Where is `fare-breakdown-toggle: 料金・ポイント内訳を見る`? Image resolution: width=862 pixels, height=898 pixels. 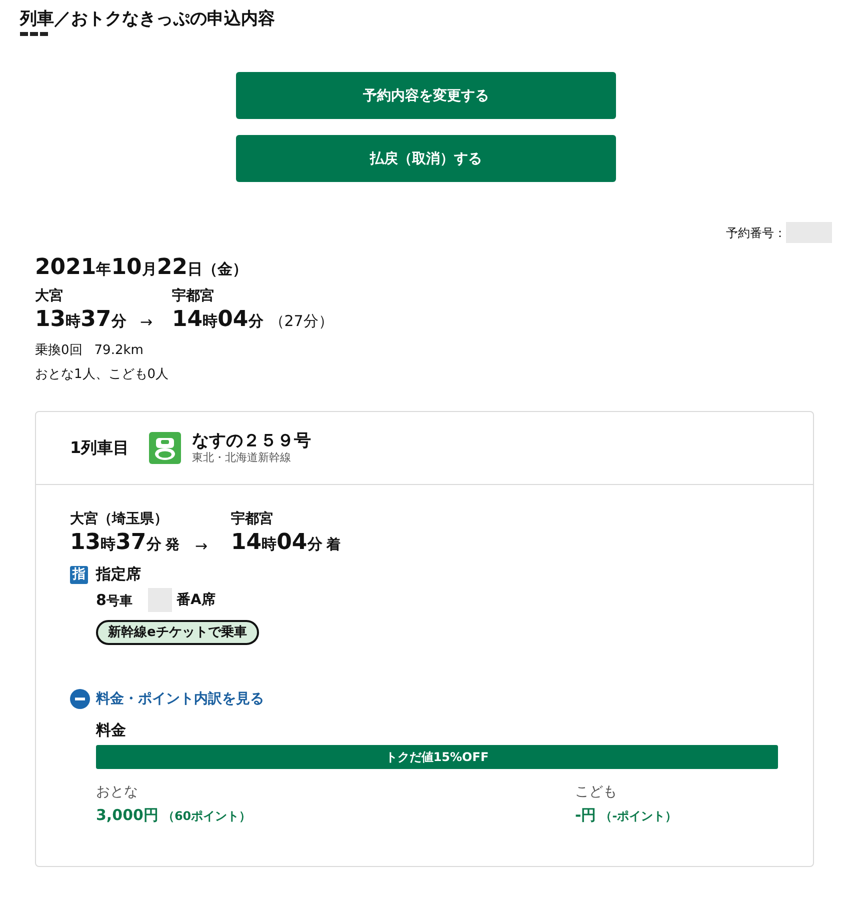
fare-breakdown-toggle: 料金・ポイント内訳を見る is located at coordinates (167, 699).